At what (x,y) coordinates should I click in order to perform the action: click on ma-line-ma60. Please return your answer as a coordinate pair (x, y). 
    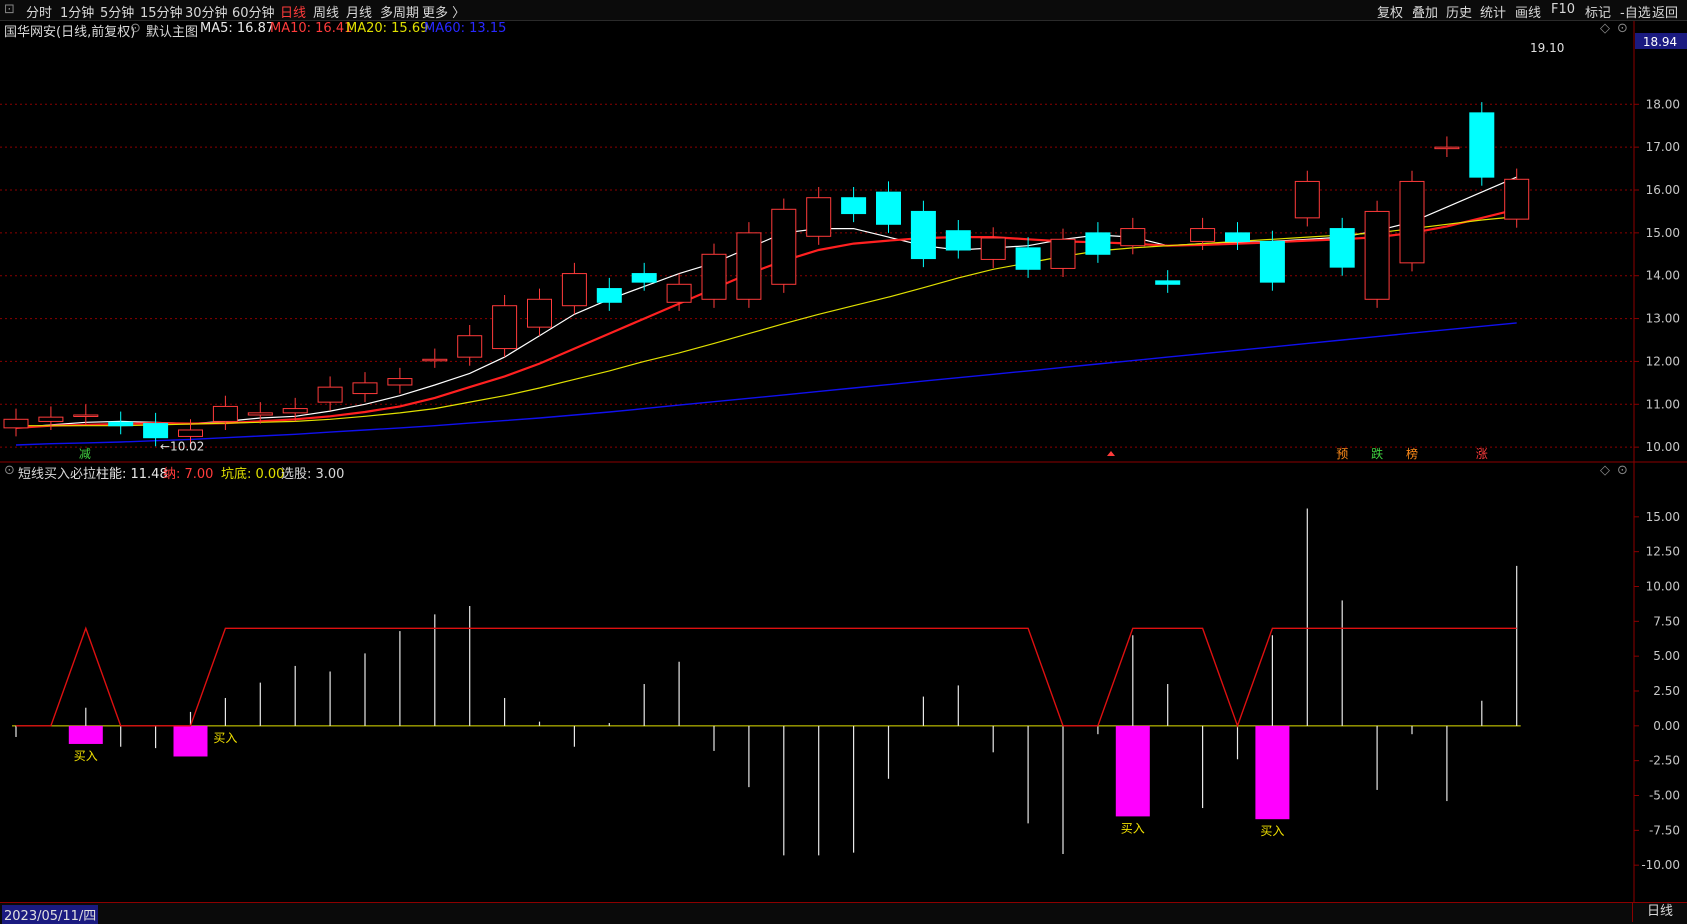
    Looking at the image, I should click on (766, 384).